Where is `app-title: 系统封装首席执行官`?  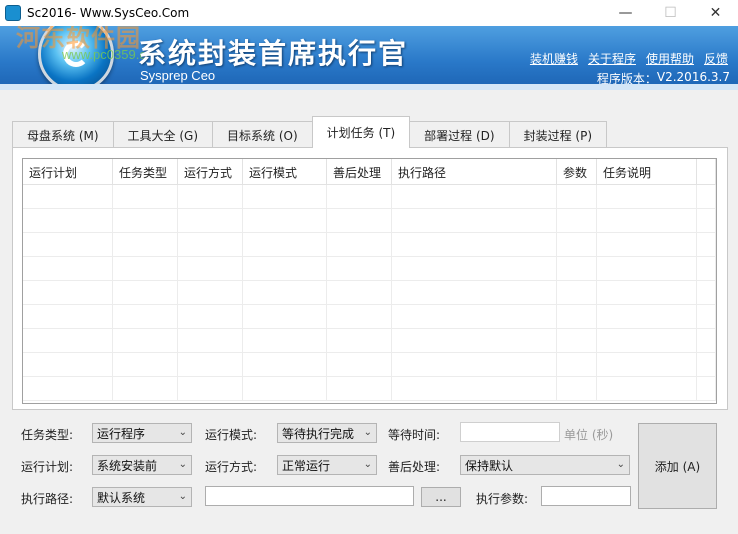
app-title: 系统封装首席执行官 is located at coordinates (273, 53).